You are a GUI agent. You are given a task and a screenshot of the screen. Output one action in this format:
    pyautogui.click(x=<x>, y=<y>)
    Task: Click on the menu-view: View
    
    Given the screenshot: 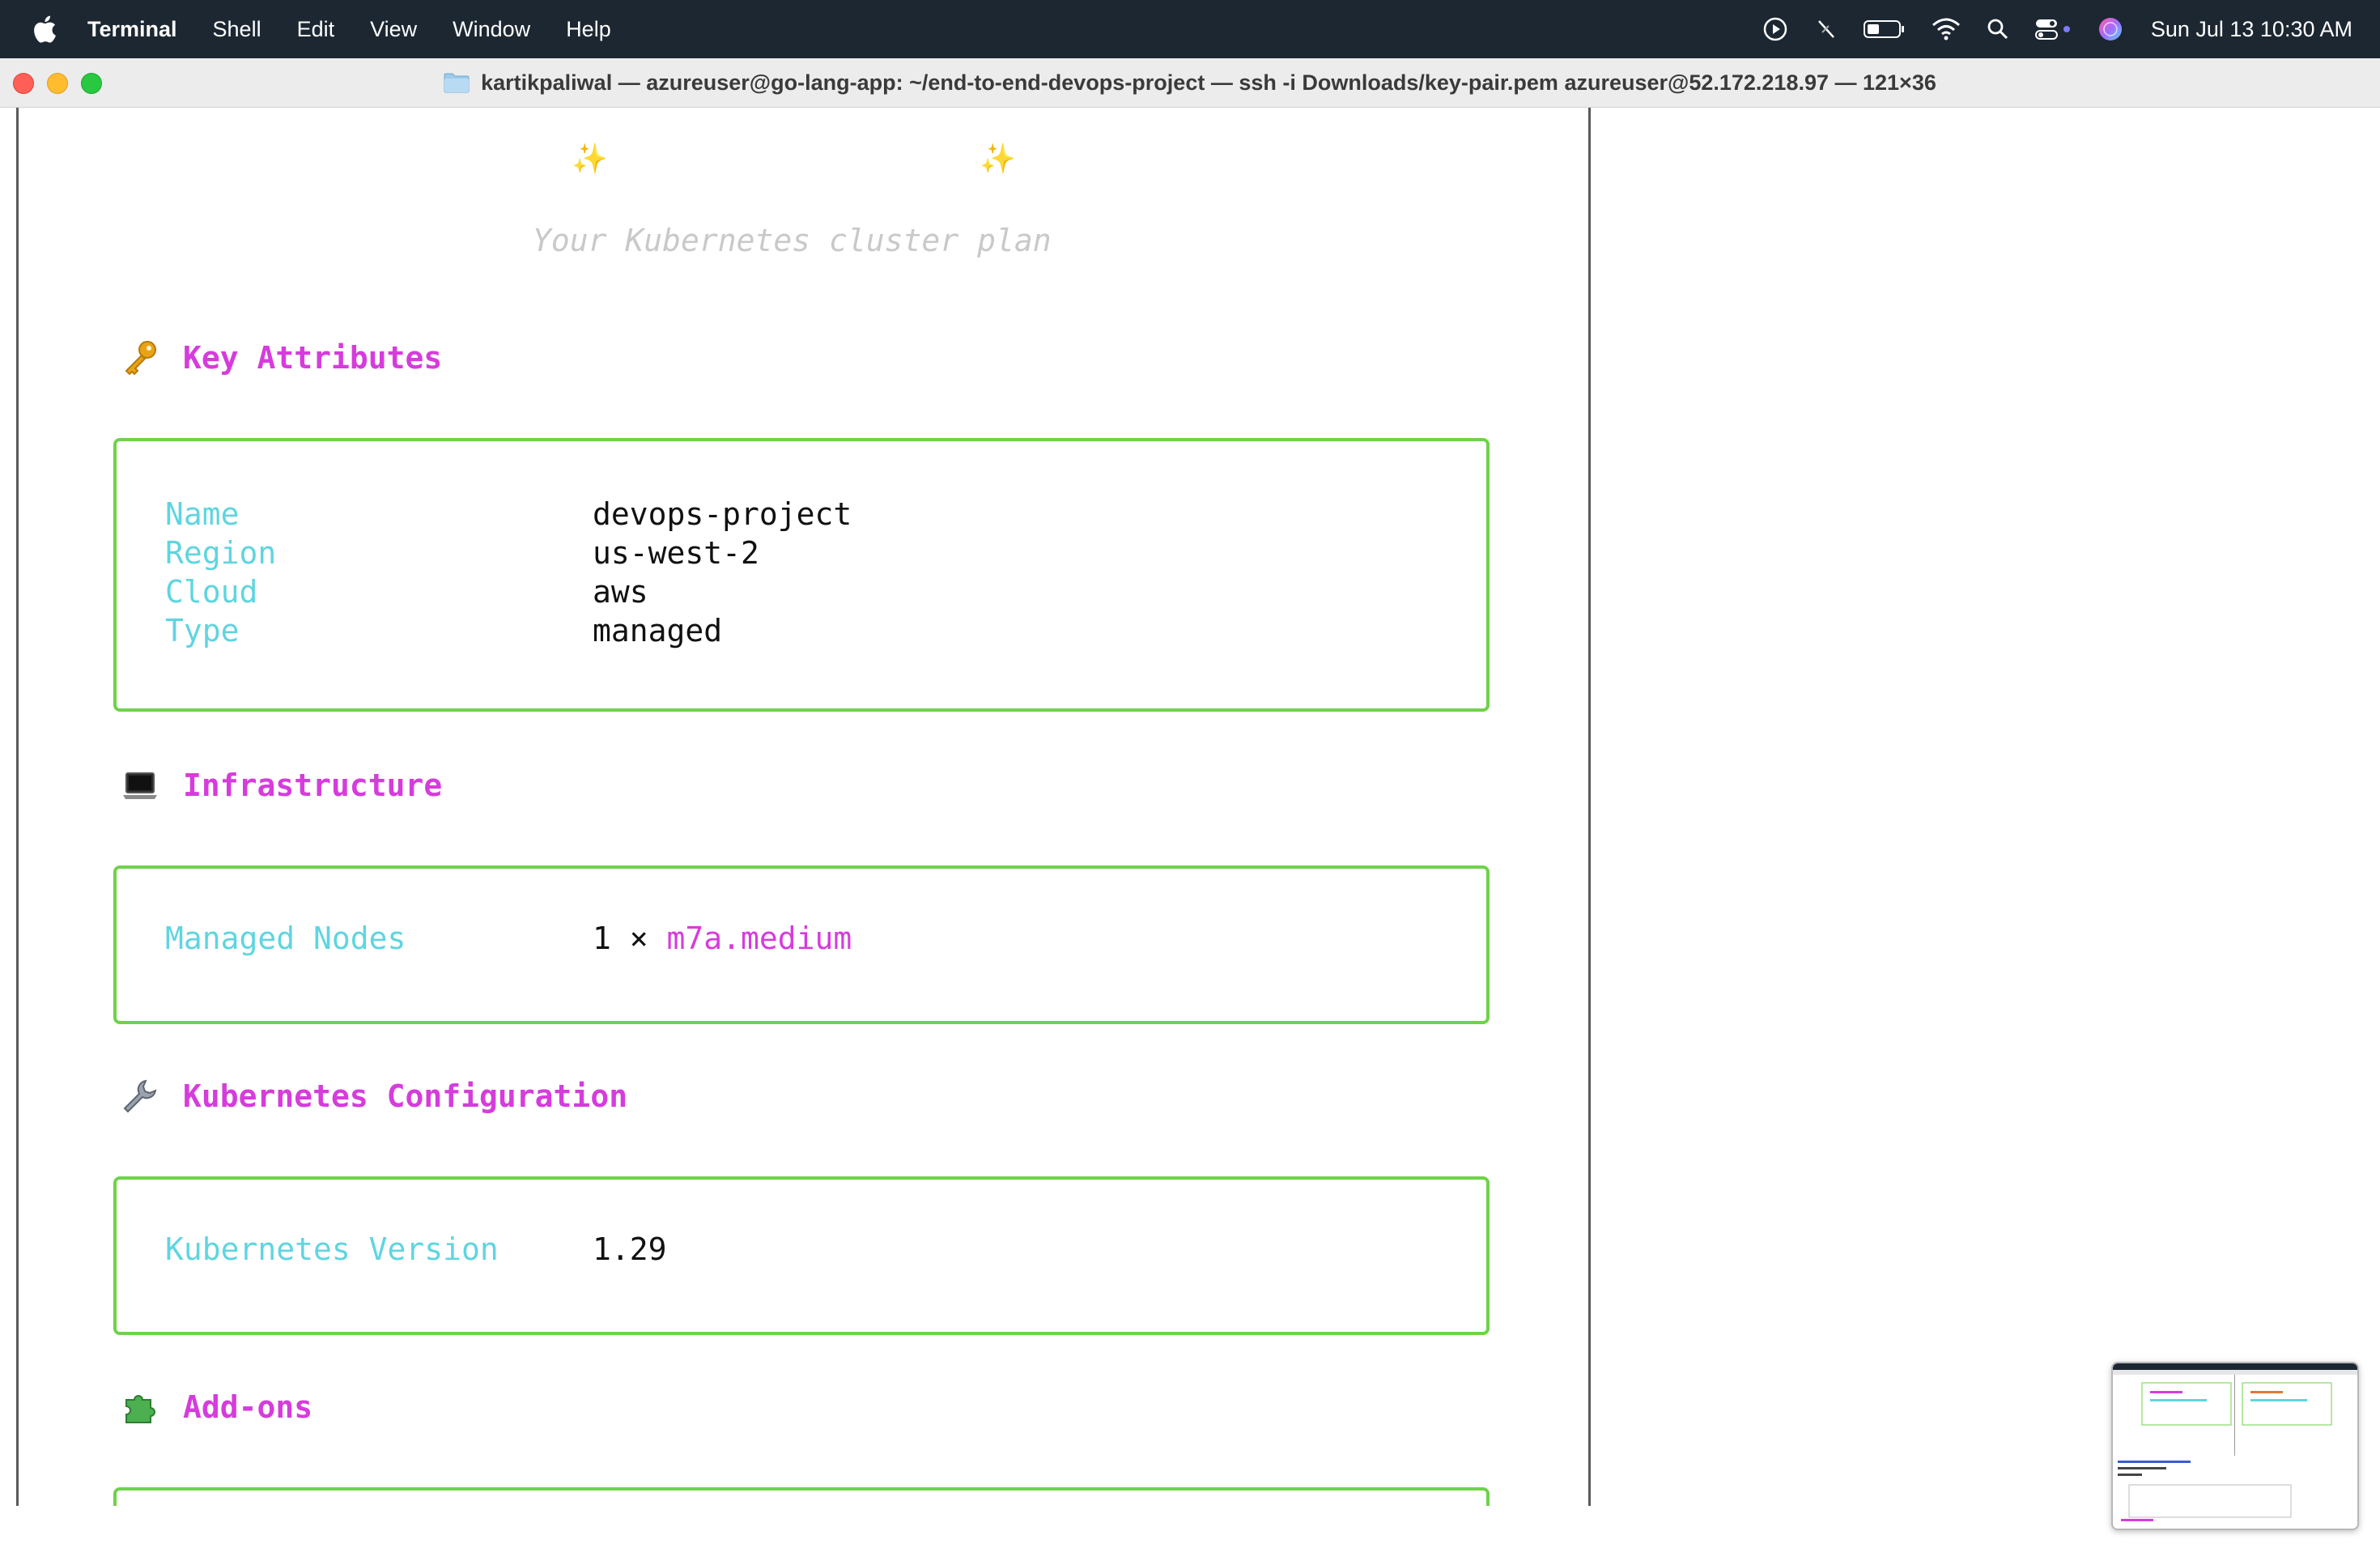 What is the action you would take?
    pyautogui.click(x=394, y=29)
    